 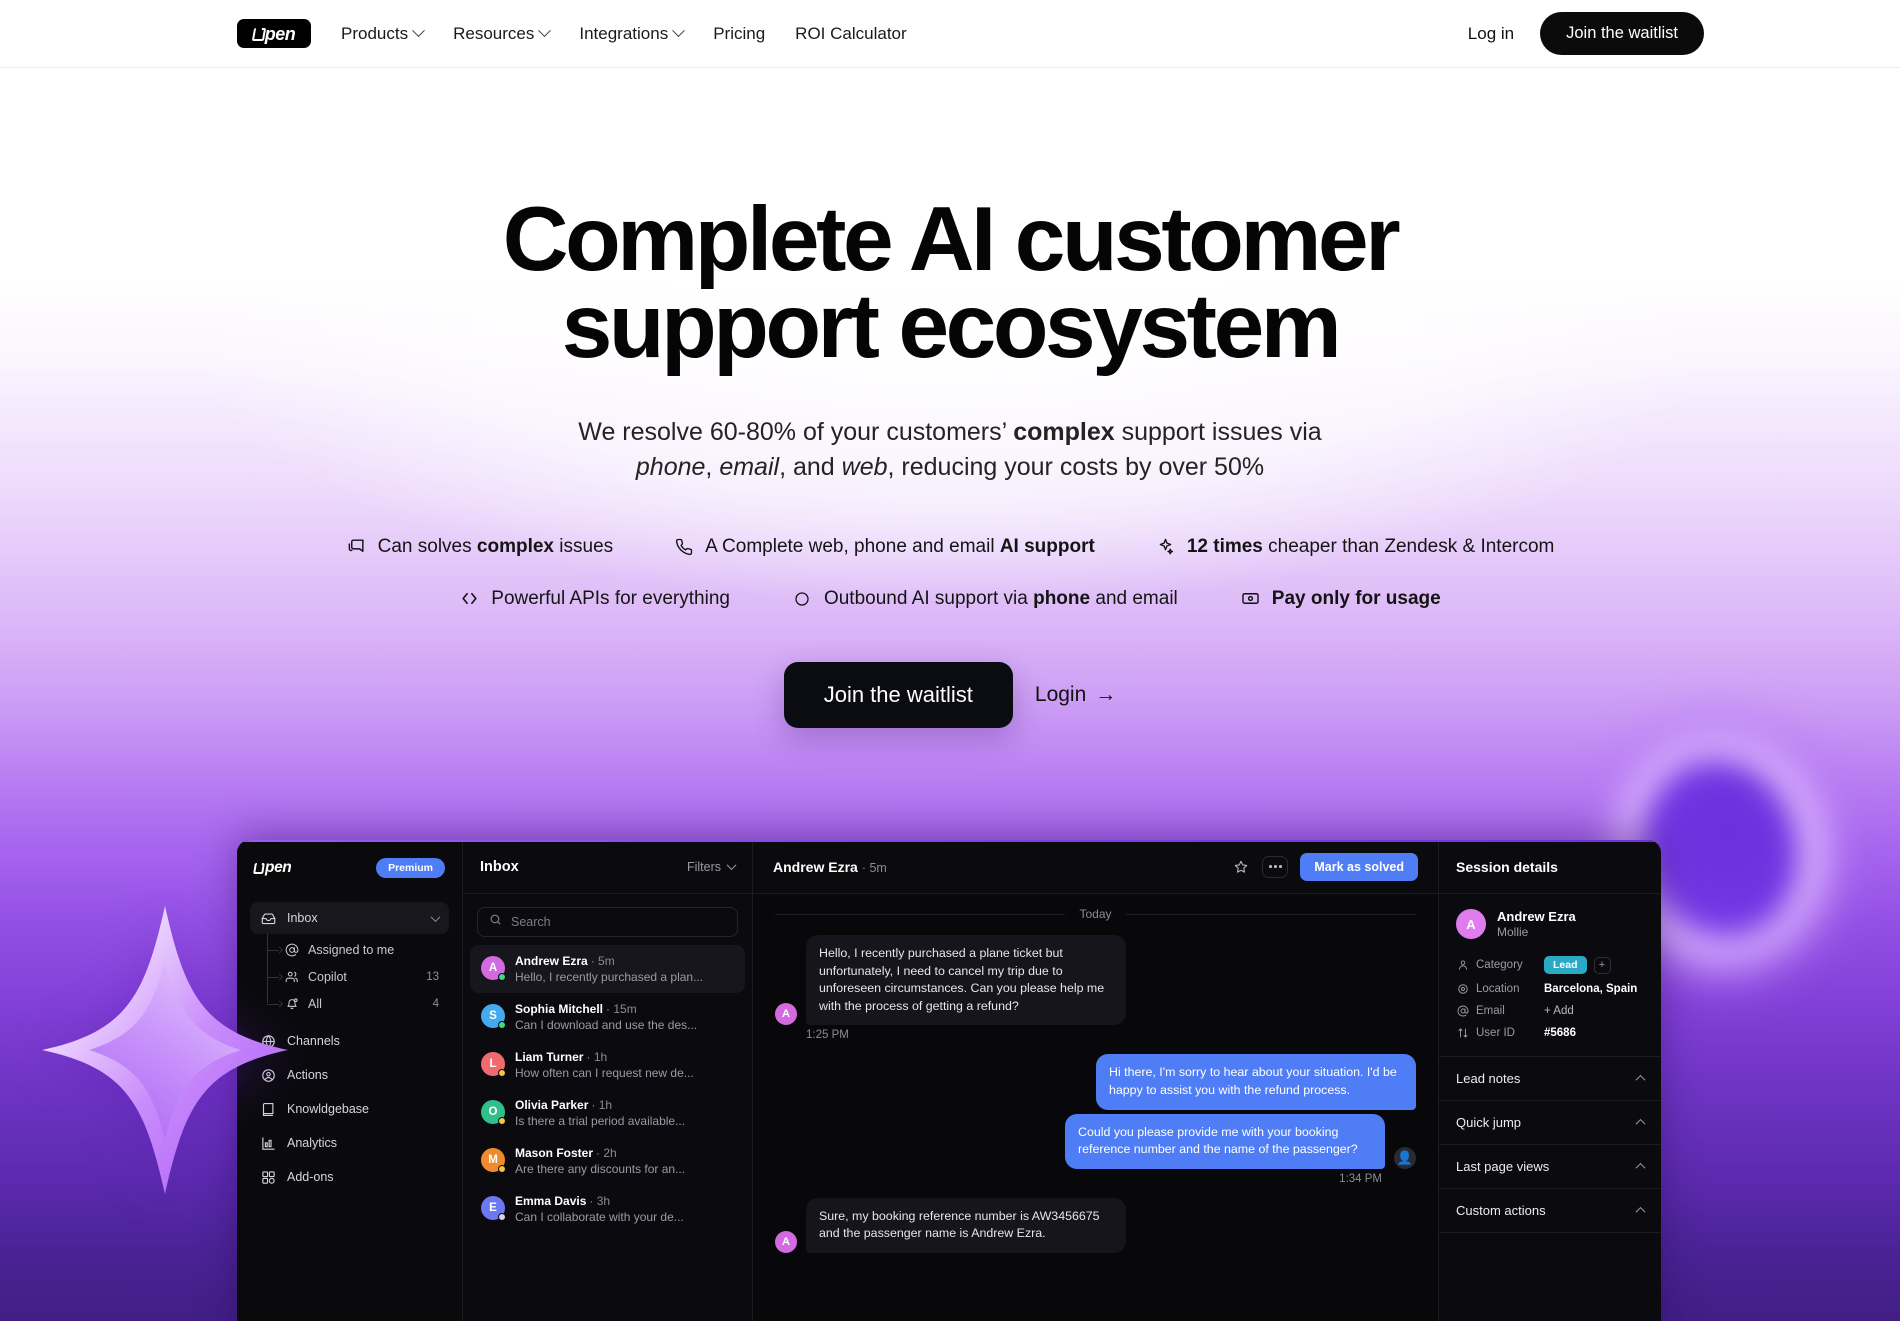 What do you see at coordinates (1550, 989) in the screenshot?
I see `detail-field-location: Location Barcelona, Spain` at bounding box center [1550, 989].